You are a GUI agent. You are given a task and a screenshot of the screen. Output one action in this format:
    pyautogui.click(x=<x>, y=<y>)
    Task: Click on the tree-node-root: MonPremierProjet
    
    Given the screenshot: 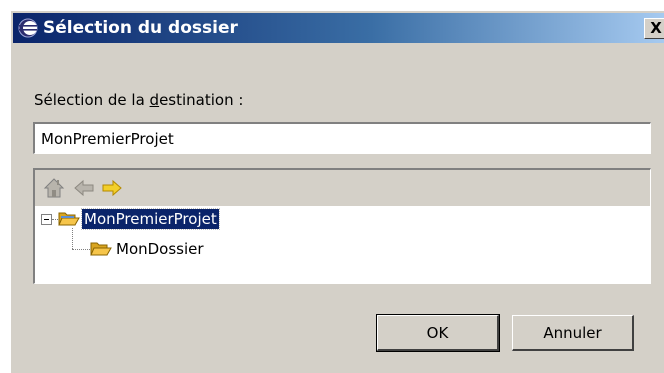 What is the action you would take?
    pyautogui.click(x=150, y=219)
    